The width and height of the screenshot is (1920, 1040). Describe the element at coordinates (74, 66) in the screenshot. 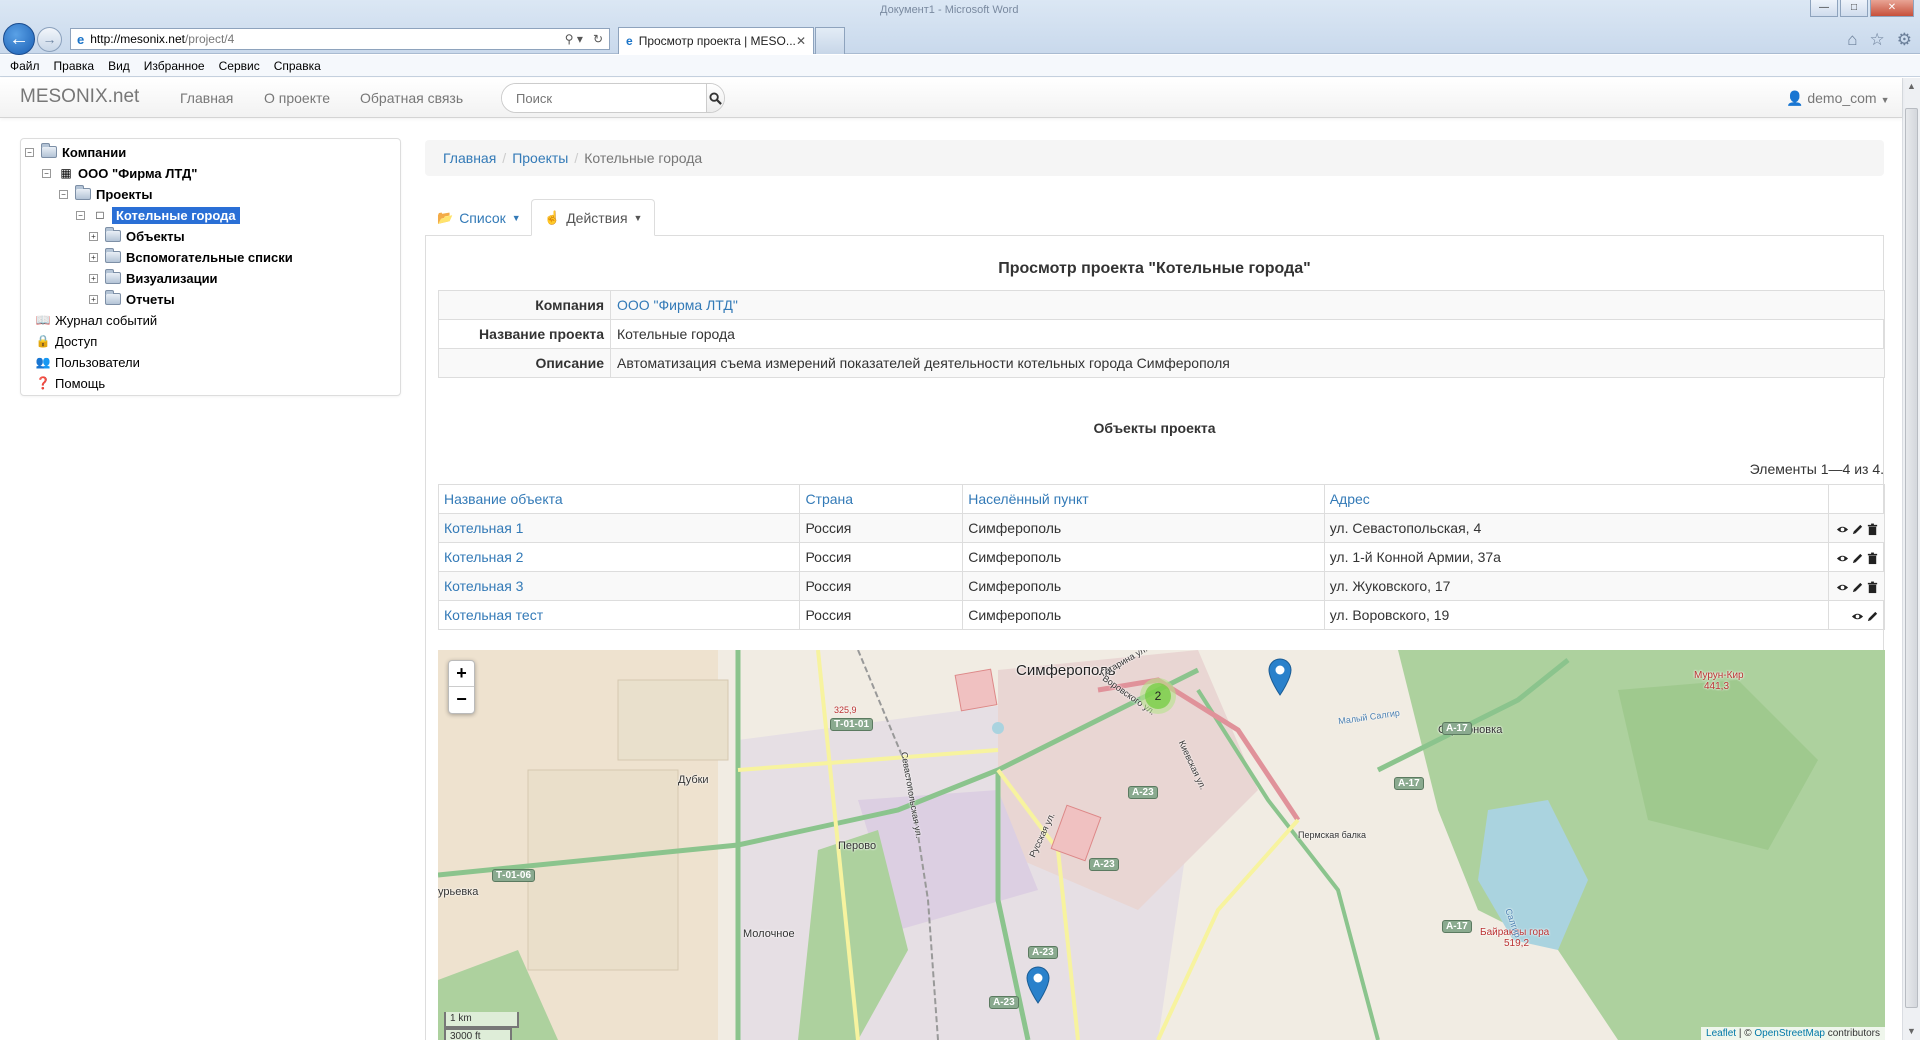

I see `menu-edit: Правка` at that location.